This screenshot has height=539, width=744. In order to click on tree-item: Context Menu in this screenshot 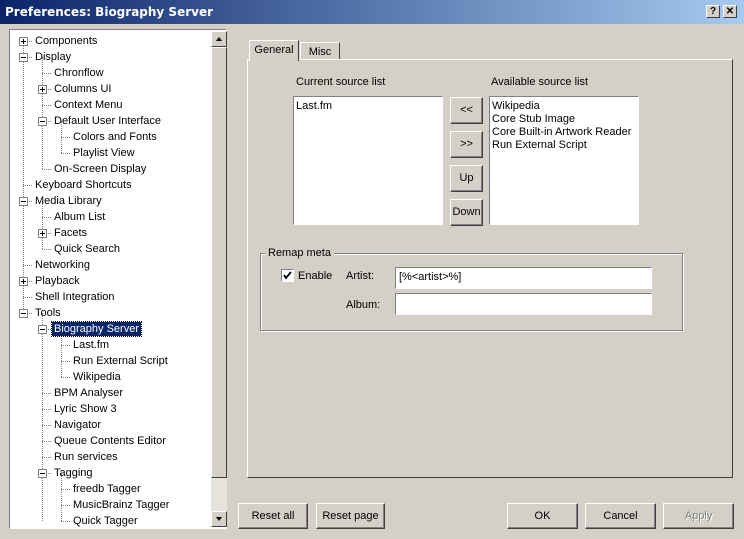, I will do `click(111, 105)`.